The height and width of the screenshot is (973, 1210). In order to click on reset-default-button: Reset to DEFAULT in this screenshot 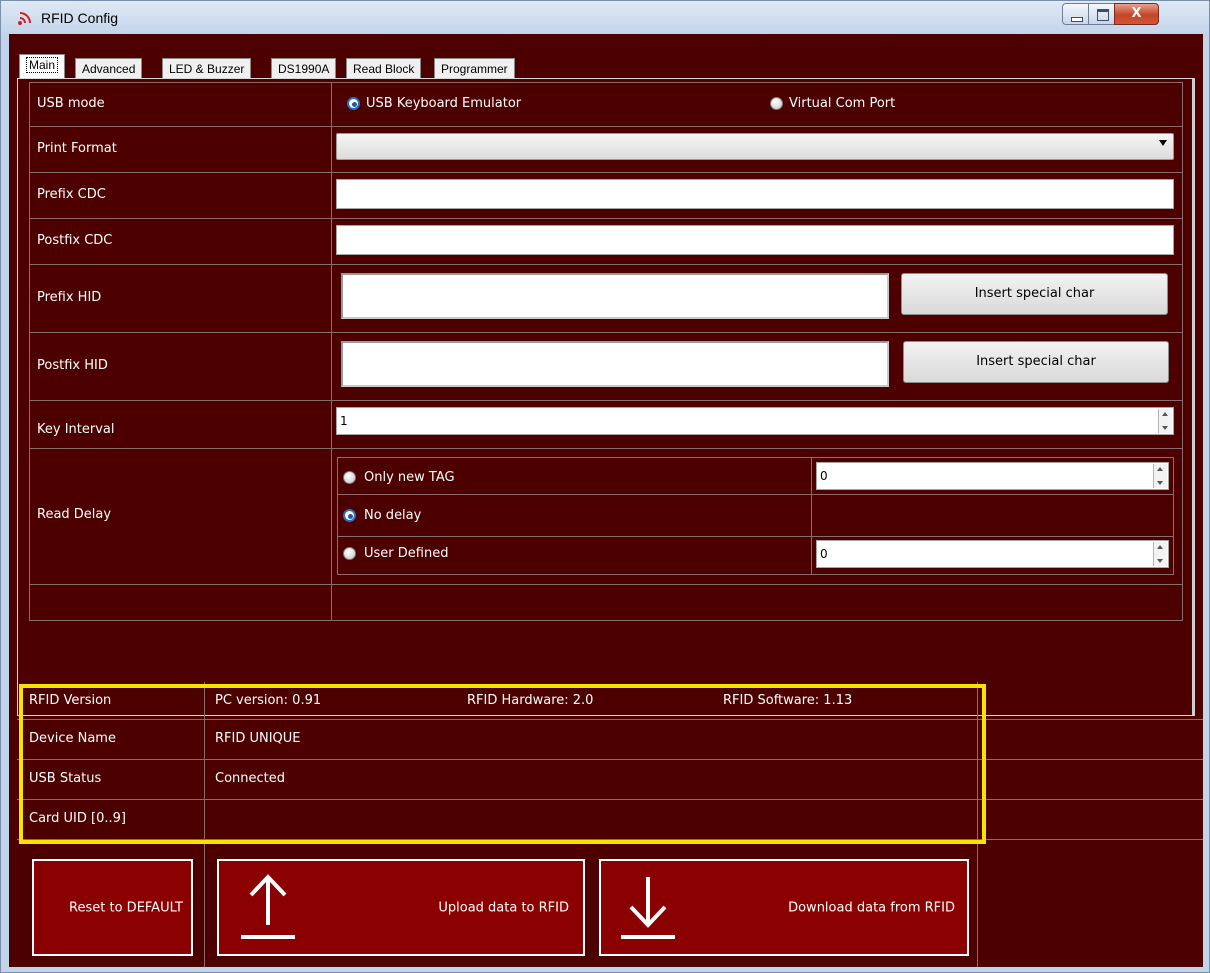, I will do `click(112, 907)`.